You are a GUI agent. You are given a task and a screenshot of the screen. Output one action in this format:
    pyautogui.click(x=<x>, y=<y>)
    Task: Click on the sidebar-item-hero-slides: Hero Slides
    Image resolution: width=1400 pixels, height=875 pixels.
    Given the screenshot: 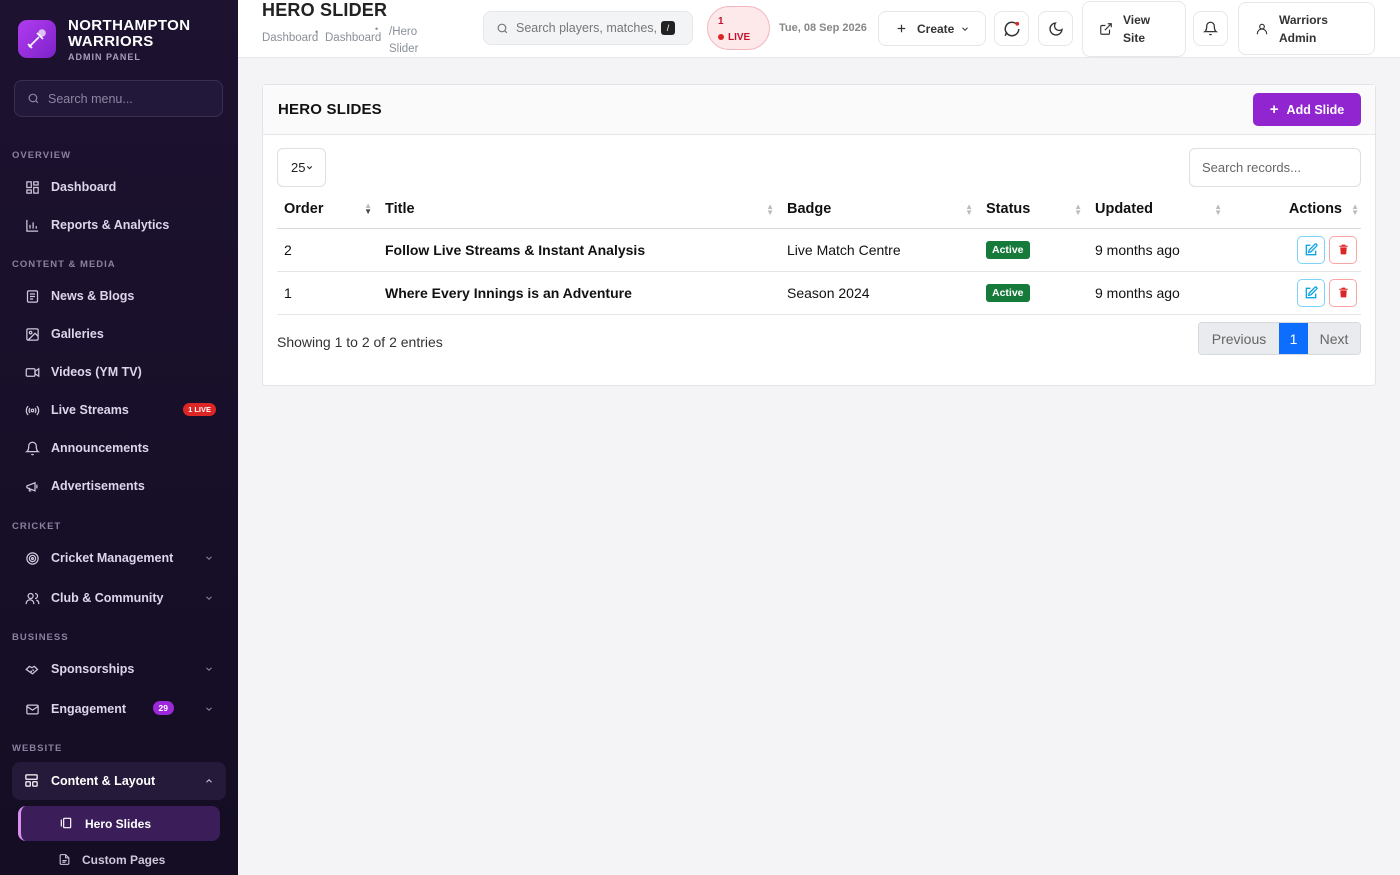 What is the action you would take?
    pyautogui.click(x=119, y=823)
    